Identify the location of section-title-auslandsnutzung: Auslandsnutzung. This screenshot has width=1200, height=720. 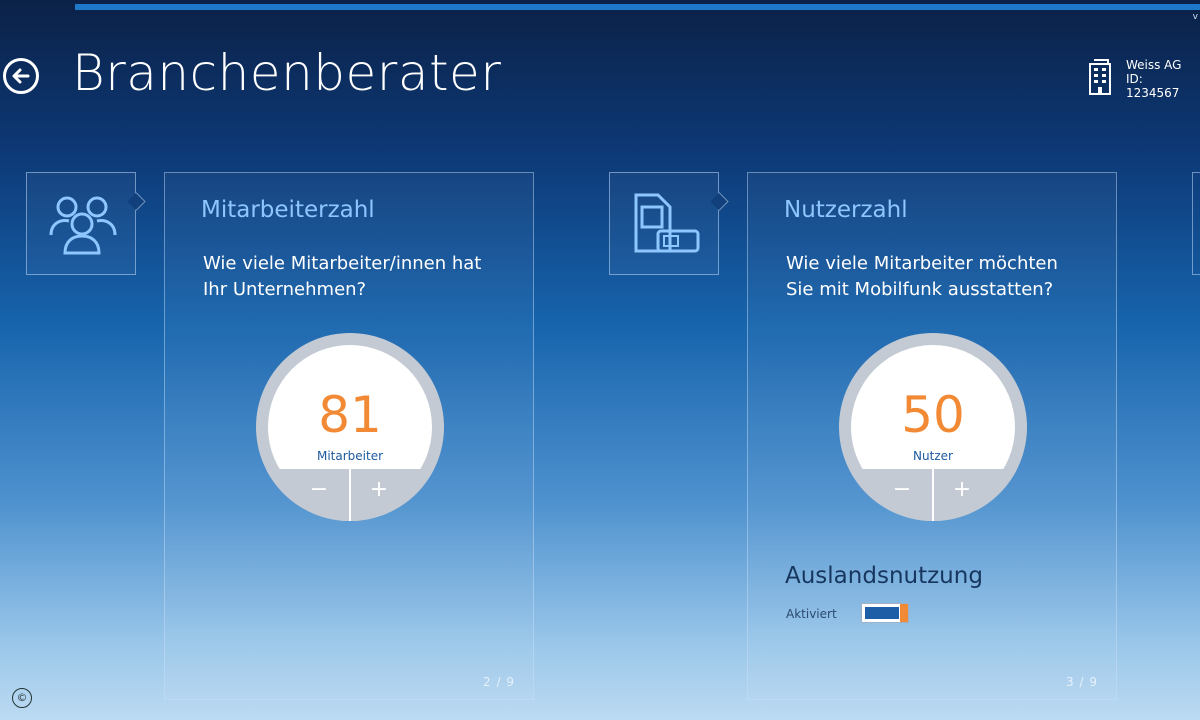
(884, 576).